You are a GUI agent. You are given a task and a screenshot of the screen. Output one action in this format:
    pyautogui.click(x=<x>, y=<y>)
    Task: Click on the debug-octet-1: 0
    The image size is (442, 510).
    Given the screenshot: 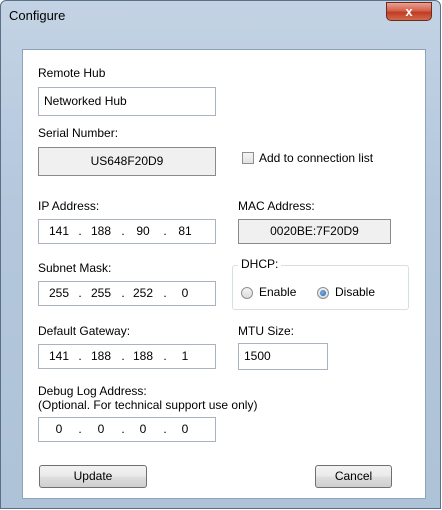 What is the action you would take?
    pyautogui.click(x=59, y=429)
    